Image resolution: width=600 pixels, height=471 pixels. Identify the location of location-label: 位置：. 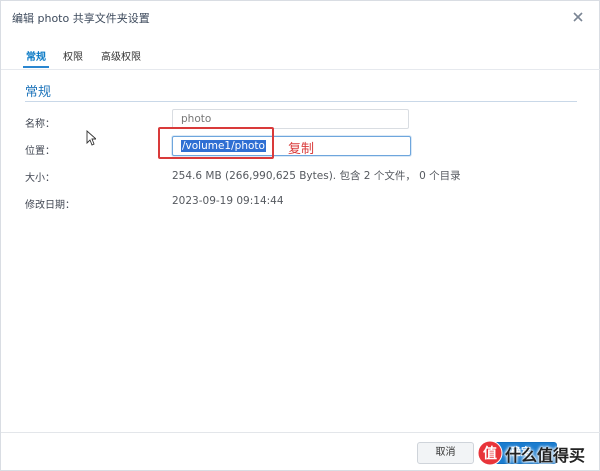
(40, 151).